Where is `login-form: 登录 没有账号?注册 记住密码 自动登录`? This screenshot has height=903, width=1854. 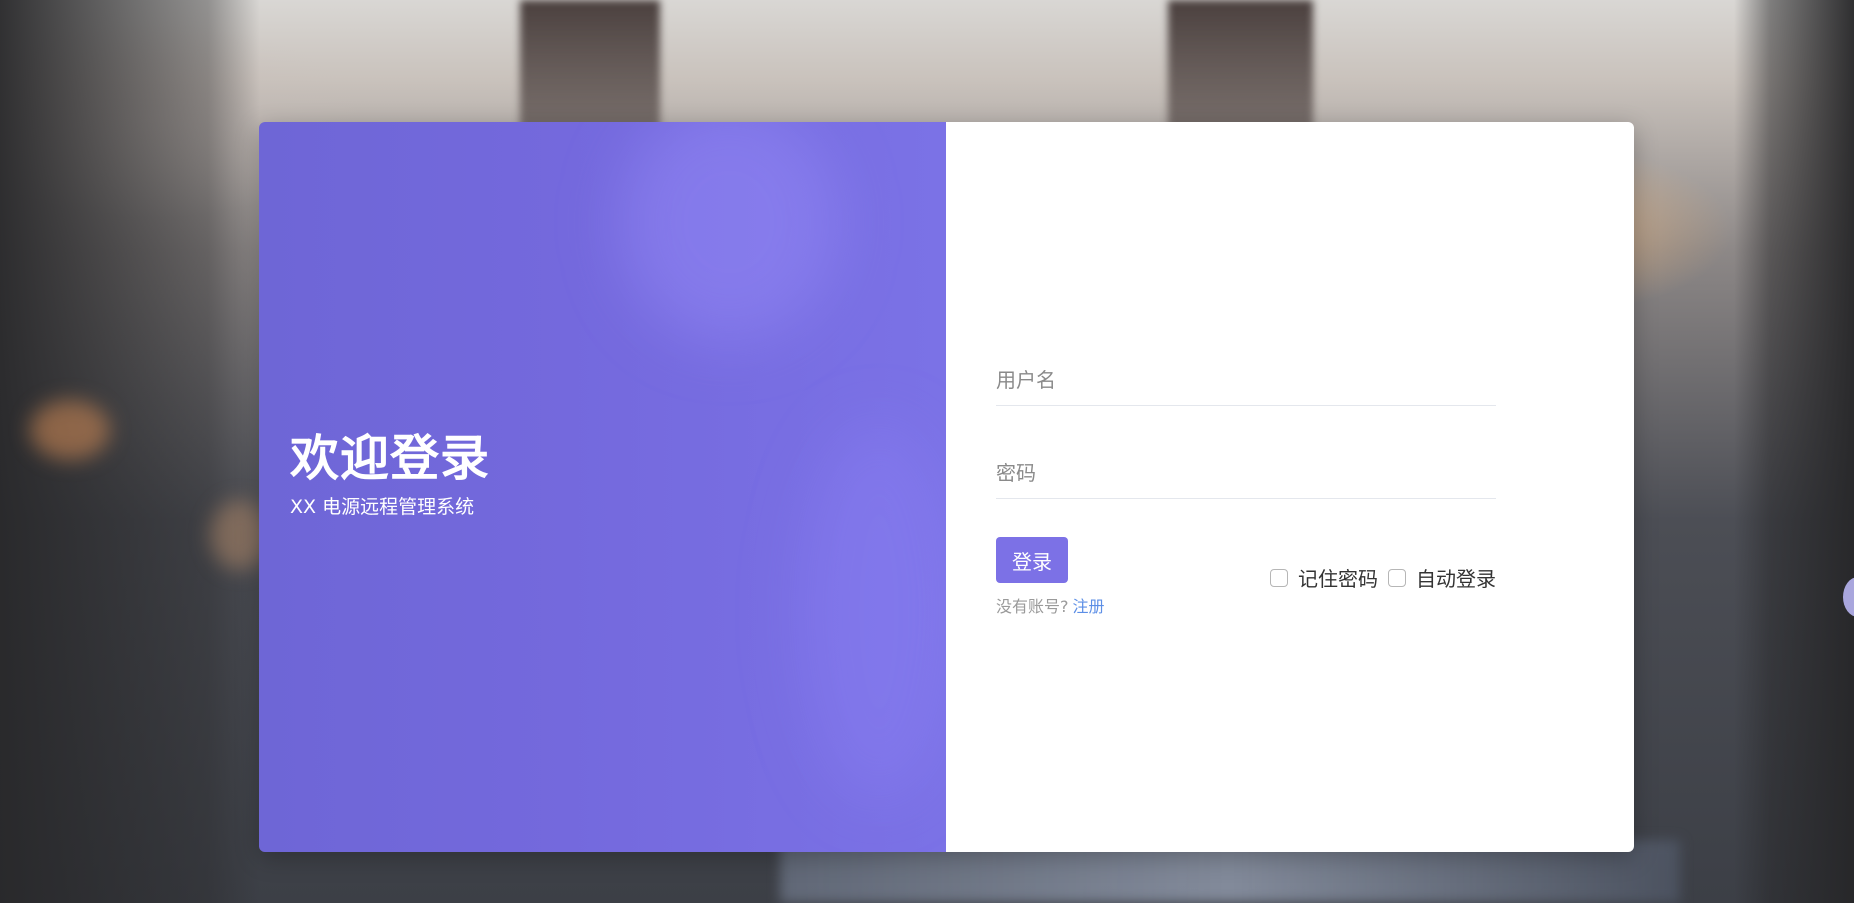
login-form: 登录 没有账号?注册 记住密码 自动登录 is located at coordinates (1246, 482).